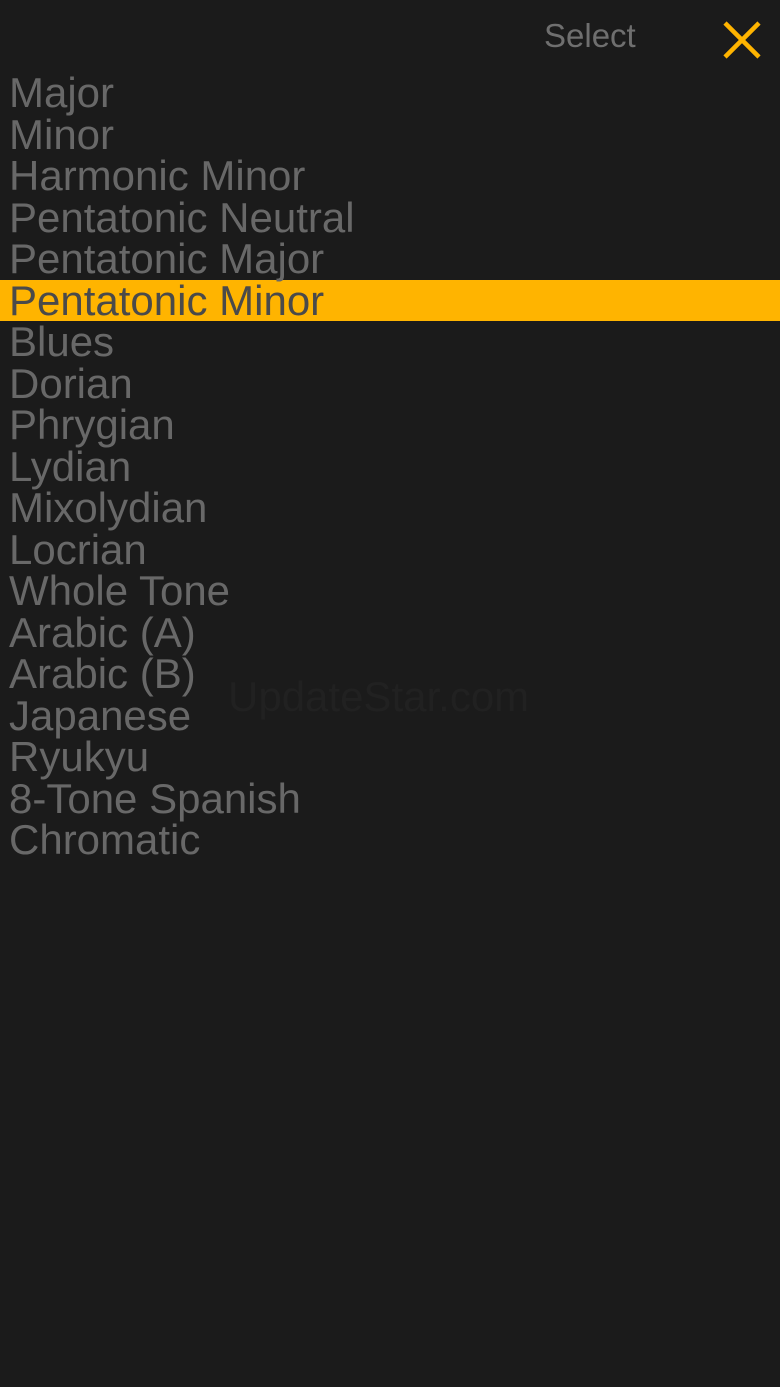  Describe the element at coordinates (390, 176) in the screenshot. I see `scale-item-harmonic-minor: Harmonic Minor` at that location.